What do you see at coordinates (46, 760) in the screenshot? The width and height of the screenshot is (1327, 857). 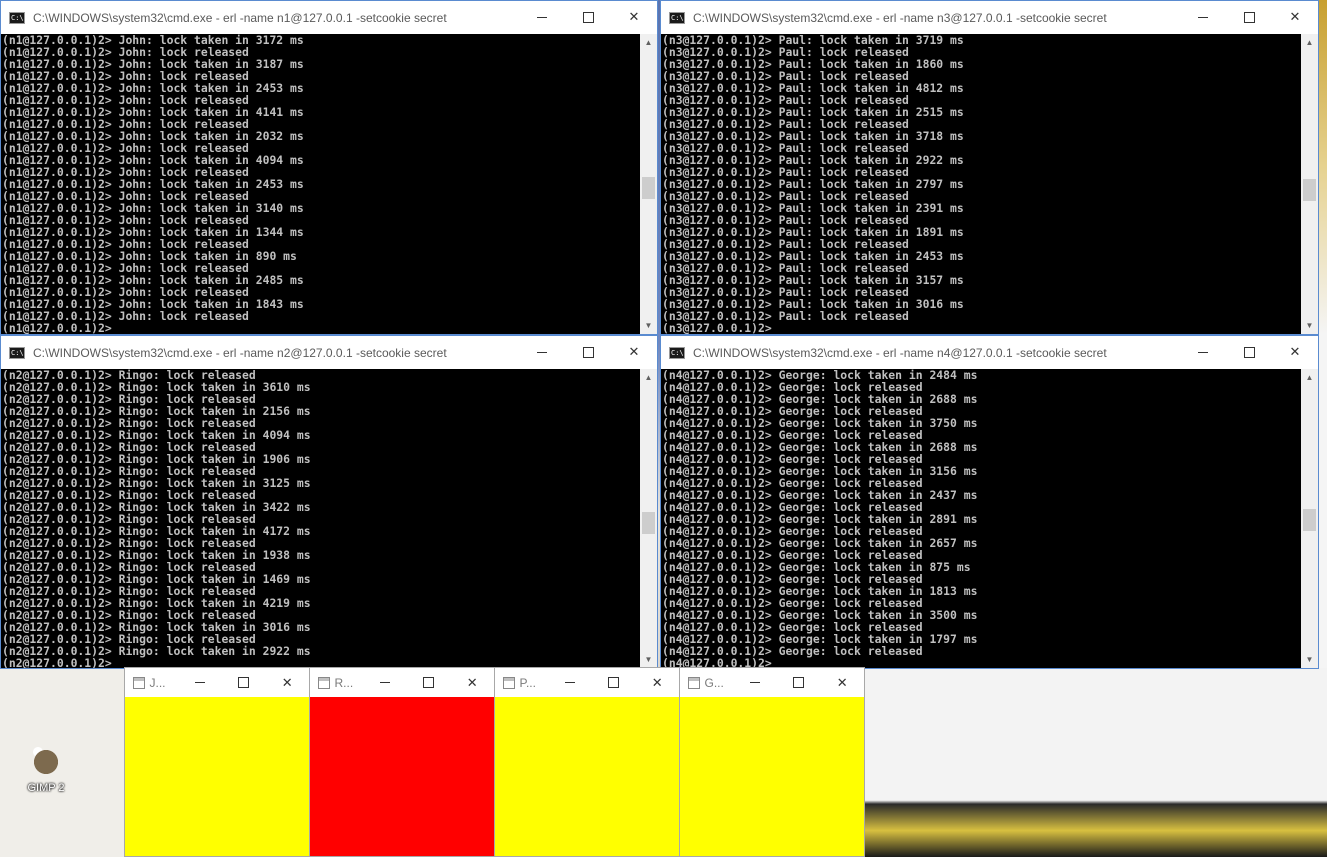 I see `gimp-icon` at bounding box center [46, 760].